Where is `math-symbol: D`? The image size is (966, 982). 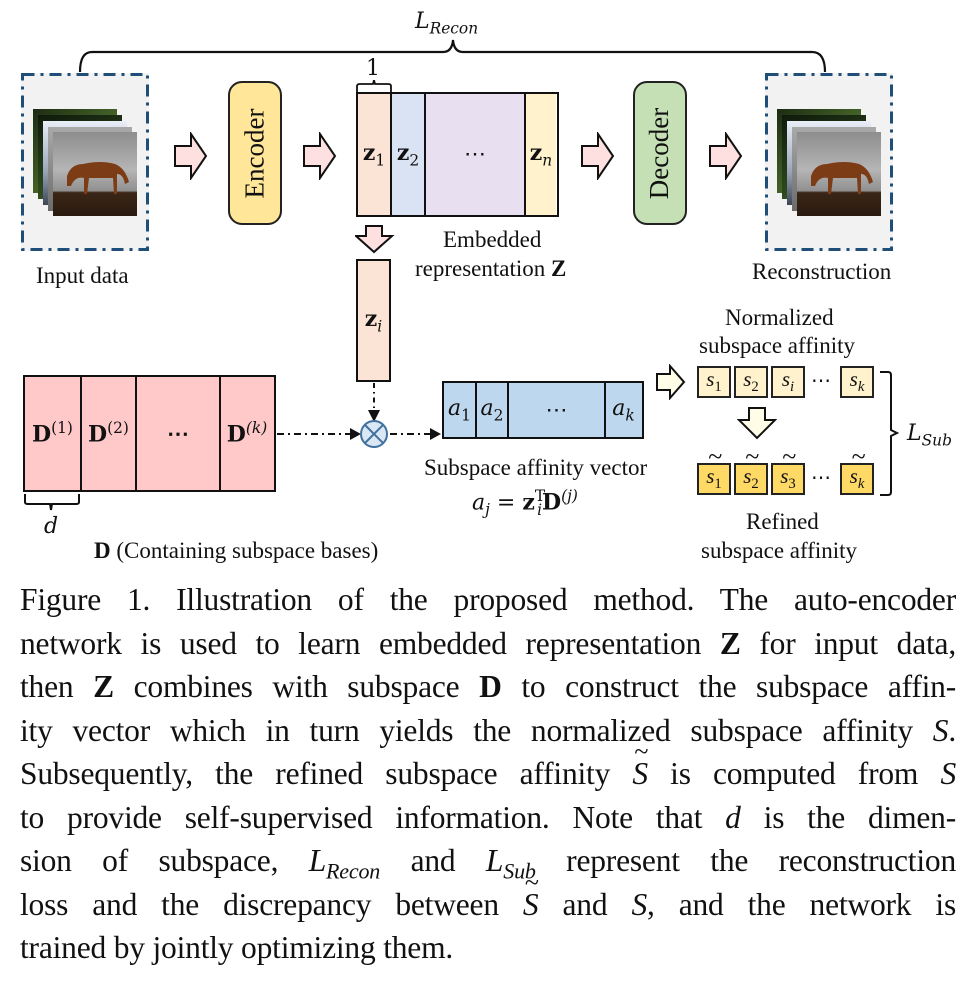
math-symbol: D is located at coordinates (490, 686).